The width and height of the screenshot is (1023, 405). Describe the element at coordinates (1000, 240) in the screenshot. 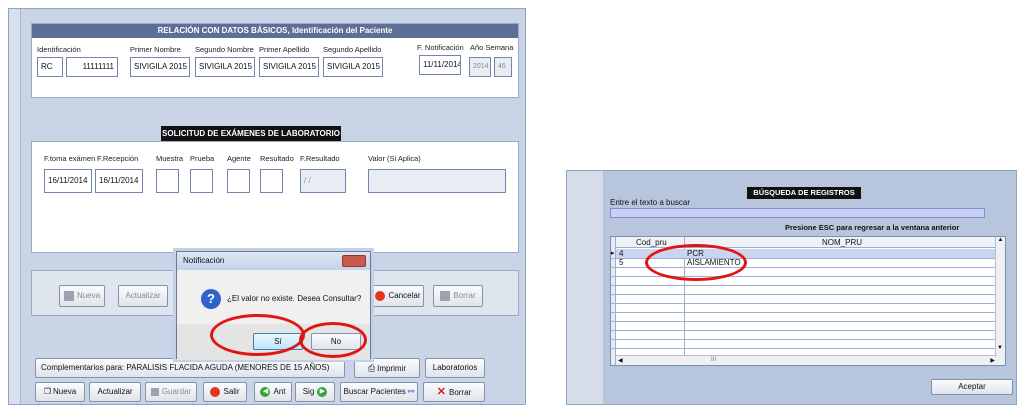

I see `scroll-up-icon: ▲` at that location.